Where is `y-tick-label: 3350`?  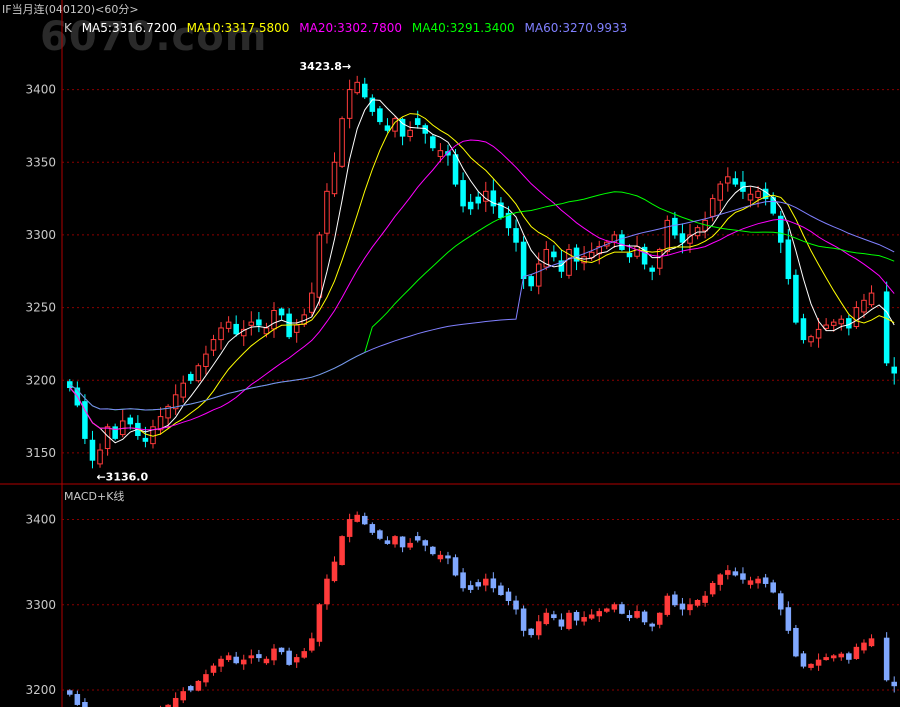
y-tick-label: 3350 is located at coordinates (40, 162).